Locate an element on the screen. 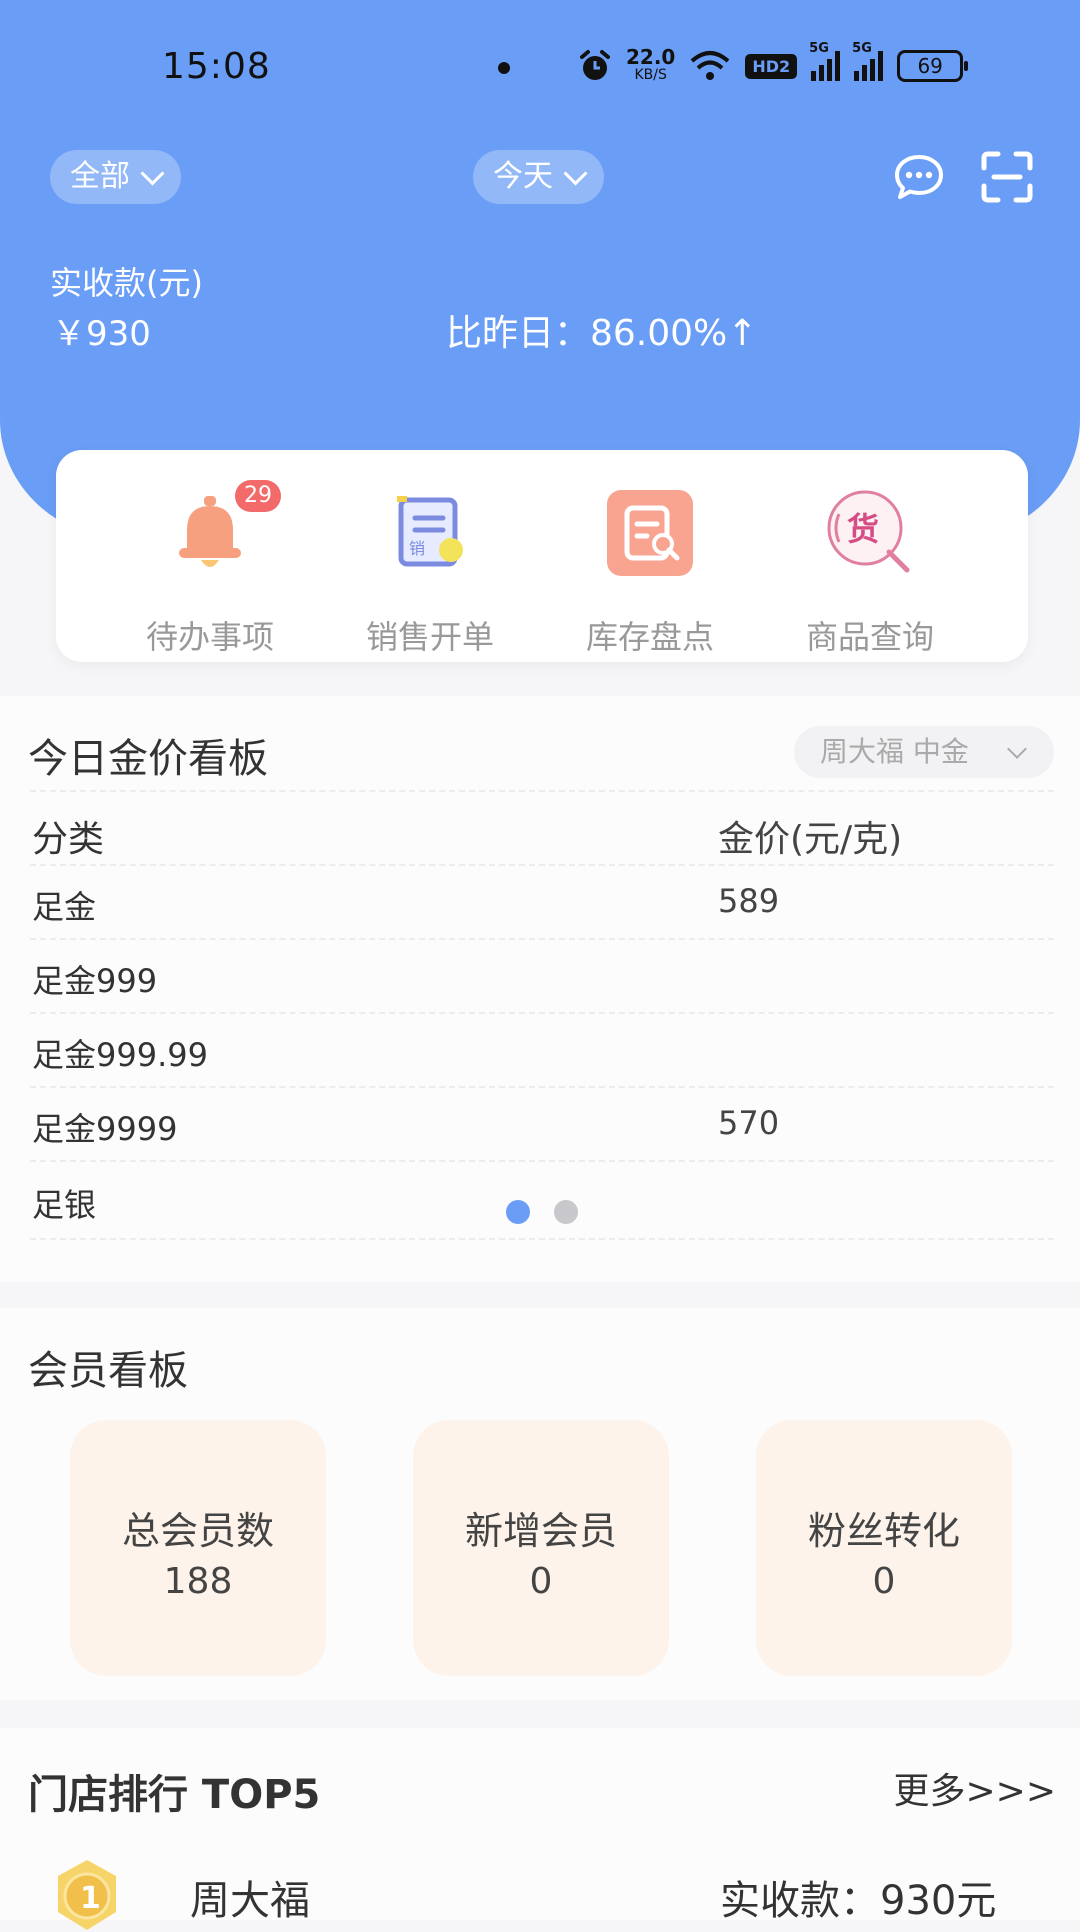  inventory-check-icon is located at coordinates (650, 533).